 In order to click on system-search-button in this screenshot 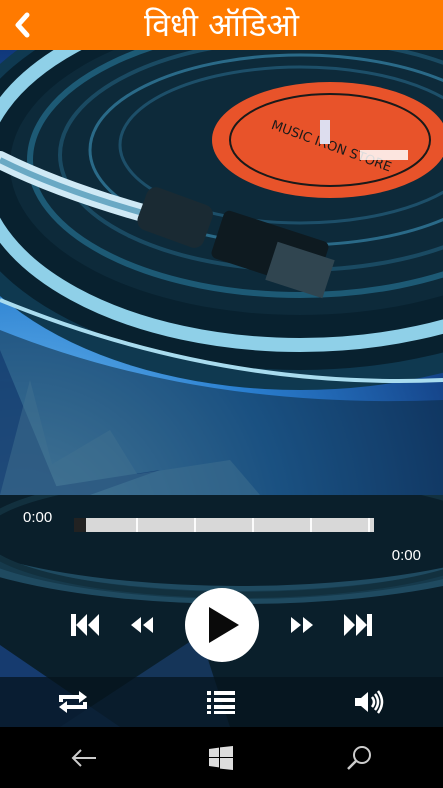, I will do `click(359, 757)`.